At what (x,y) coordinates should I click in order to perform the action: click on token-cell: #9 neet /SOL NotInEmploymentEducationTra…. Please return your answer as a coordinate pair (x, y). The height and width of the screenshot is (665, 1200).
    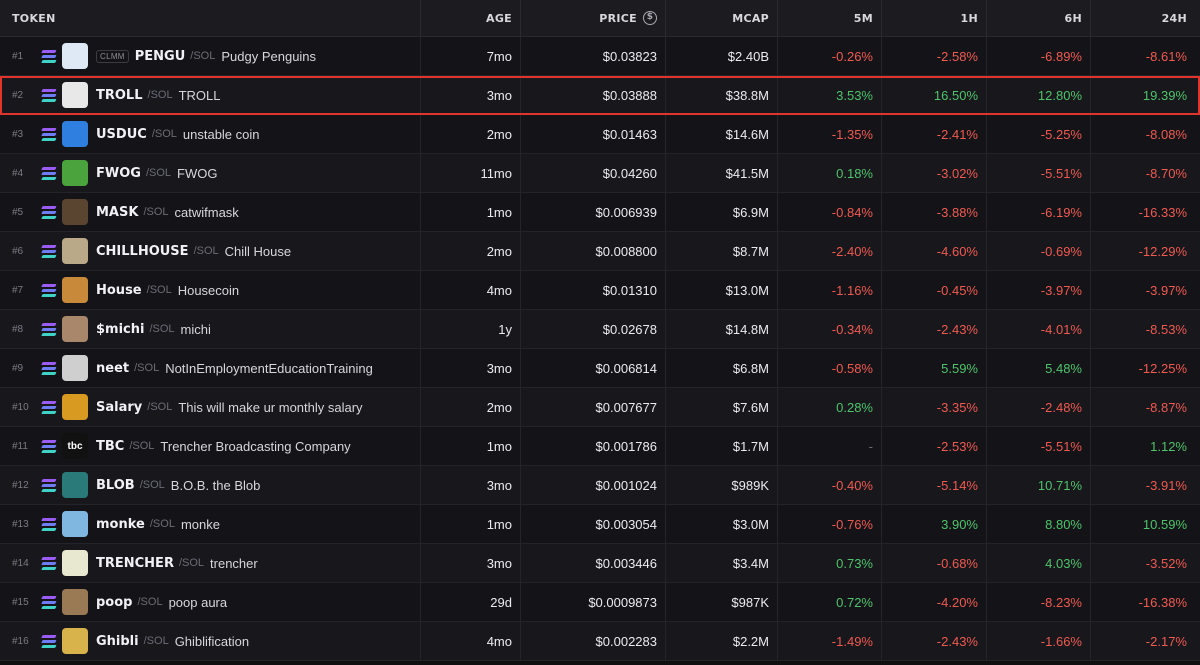
    Looking at the image, I should click on (210, 368).